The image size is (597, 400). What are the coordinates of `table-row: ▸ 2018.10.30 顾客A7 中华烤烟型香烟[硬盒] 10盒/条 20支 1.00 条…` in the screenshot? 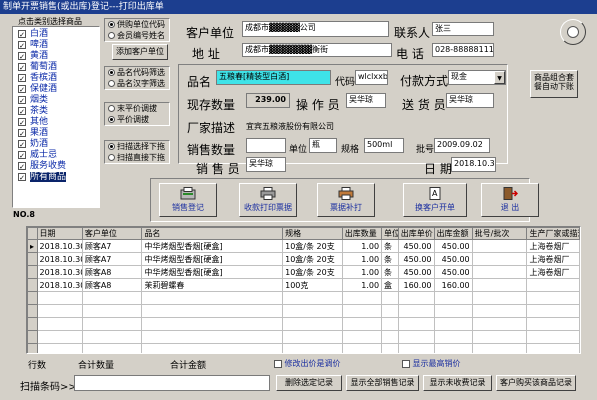 It's located at (303, 246).